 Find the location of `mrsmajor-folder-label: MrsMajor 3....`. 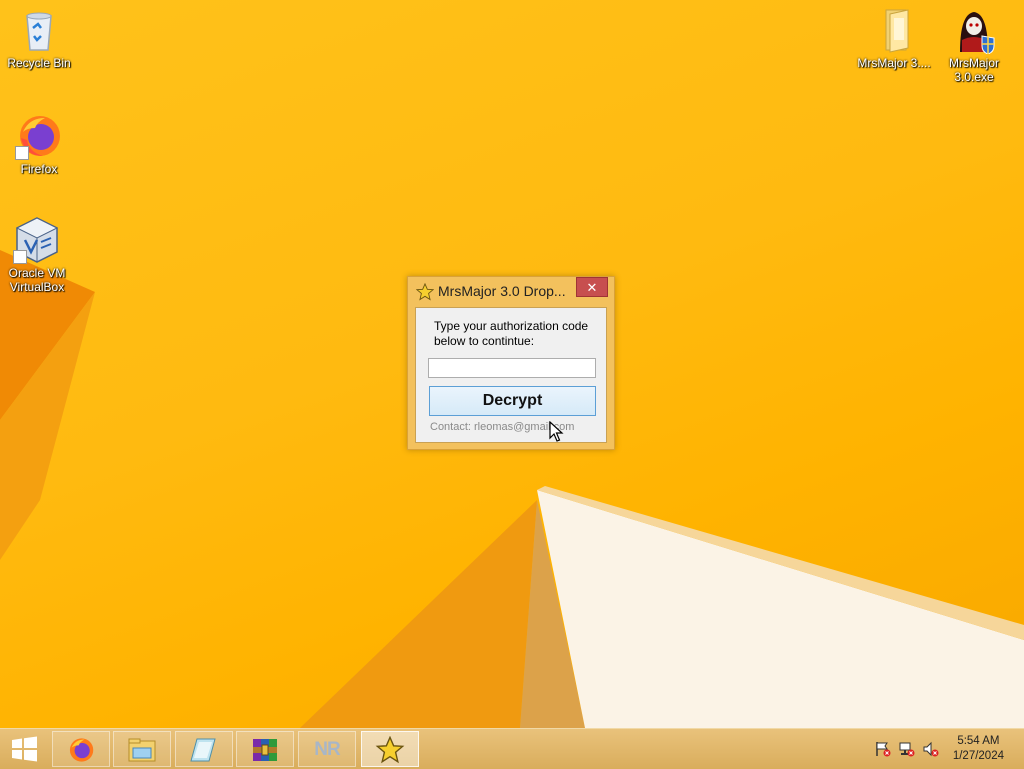

mrsmajor-folder-label: MrsMajor 3.... is located at coordinates (894, 63).